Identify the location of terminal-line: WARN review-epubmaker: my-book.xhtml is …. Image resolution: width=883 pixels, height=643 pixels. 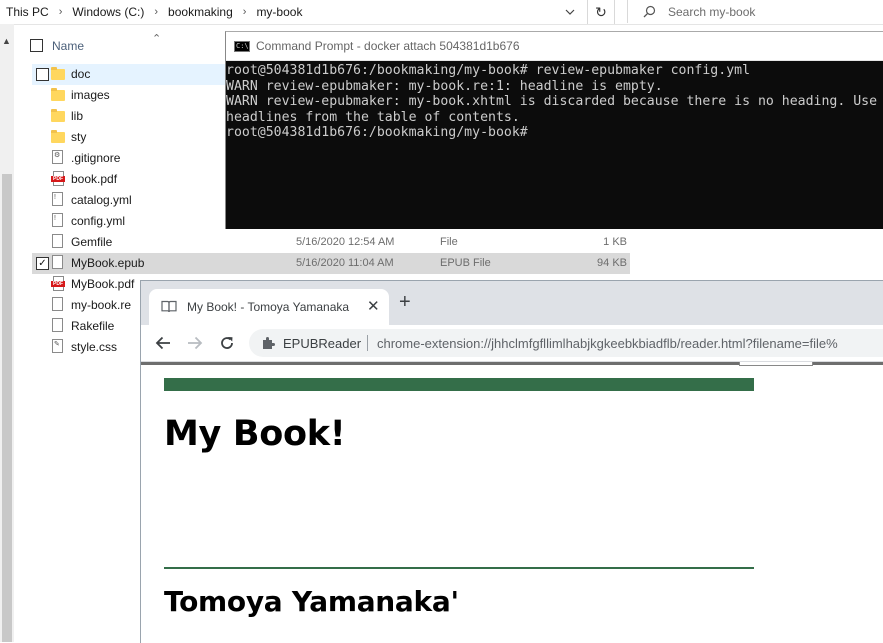
(552, 101).